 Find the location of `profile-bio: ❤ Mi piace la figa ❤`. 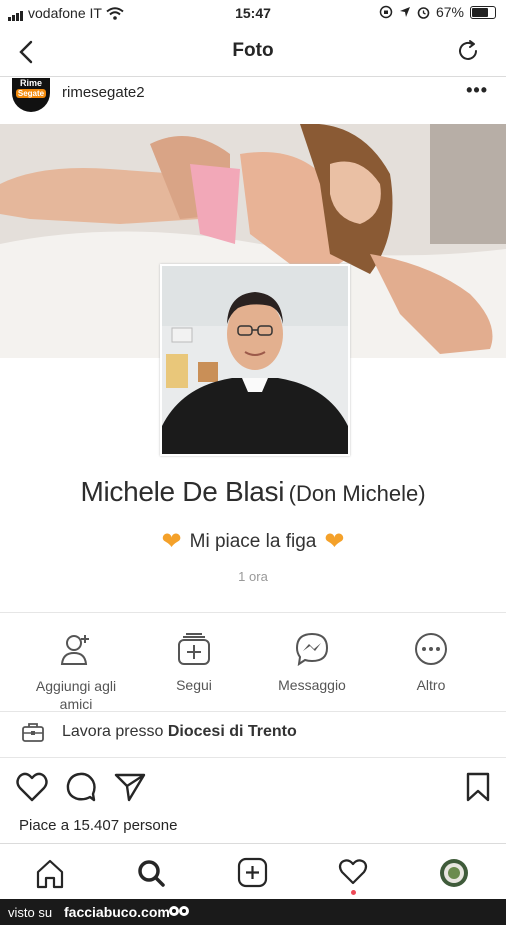

profile-bio: ❤ Mi piace la figa ❤ is located at coordinates (253, 542).